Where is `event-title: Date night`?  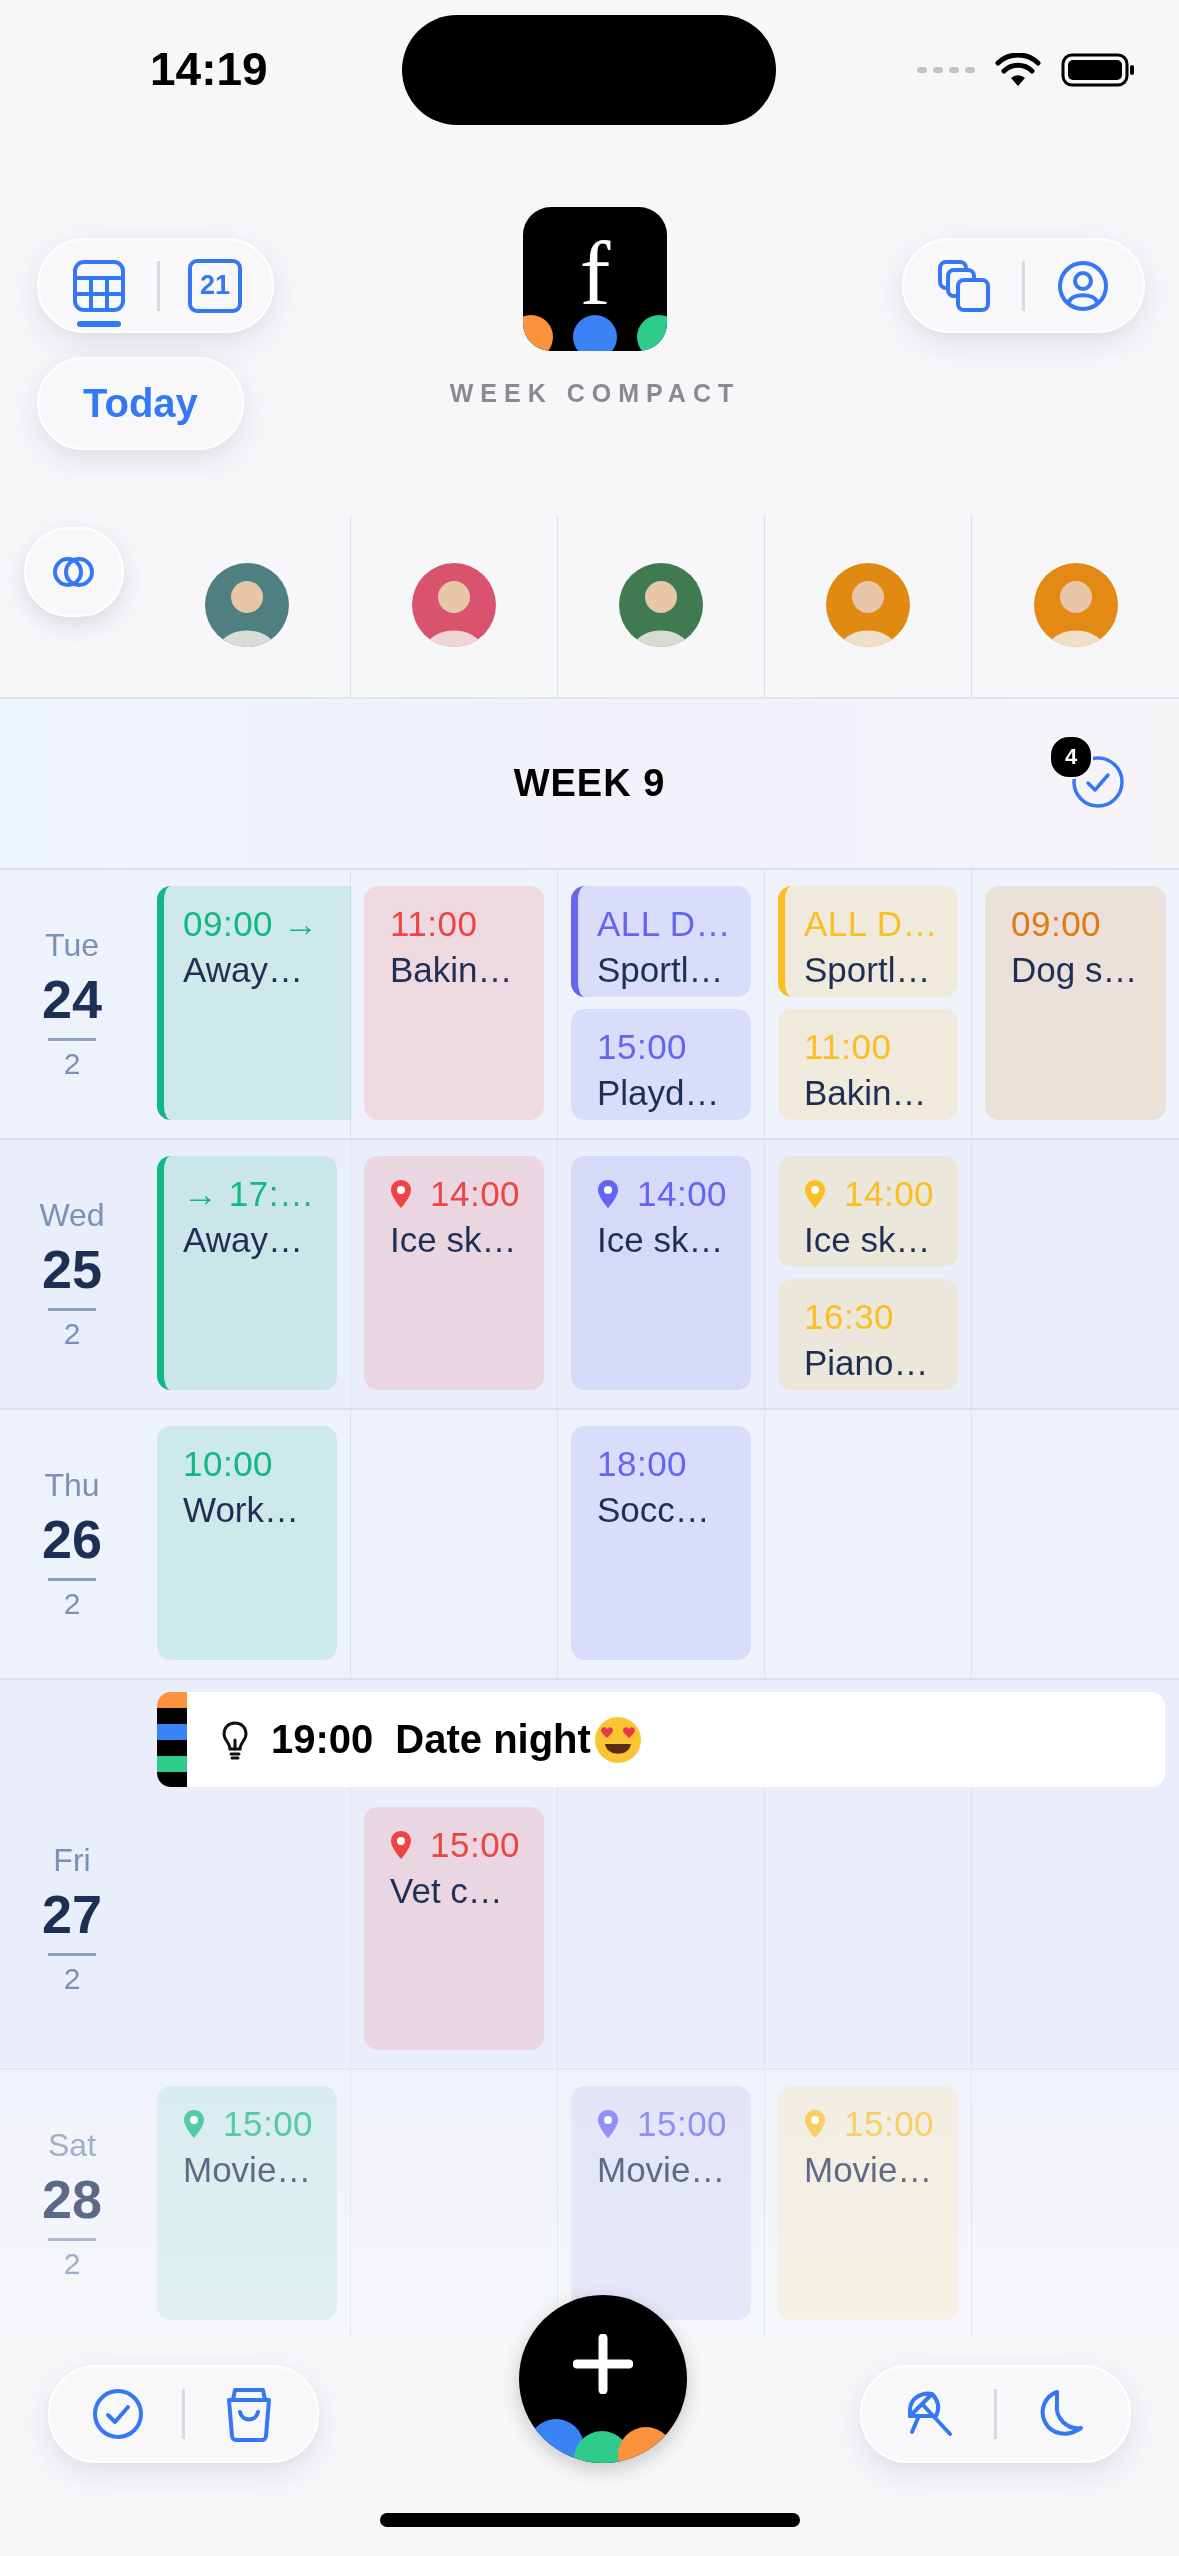 event-title: Date night is located at coordinates (493, 1739).